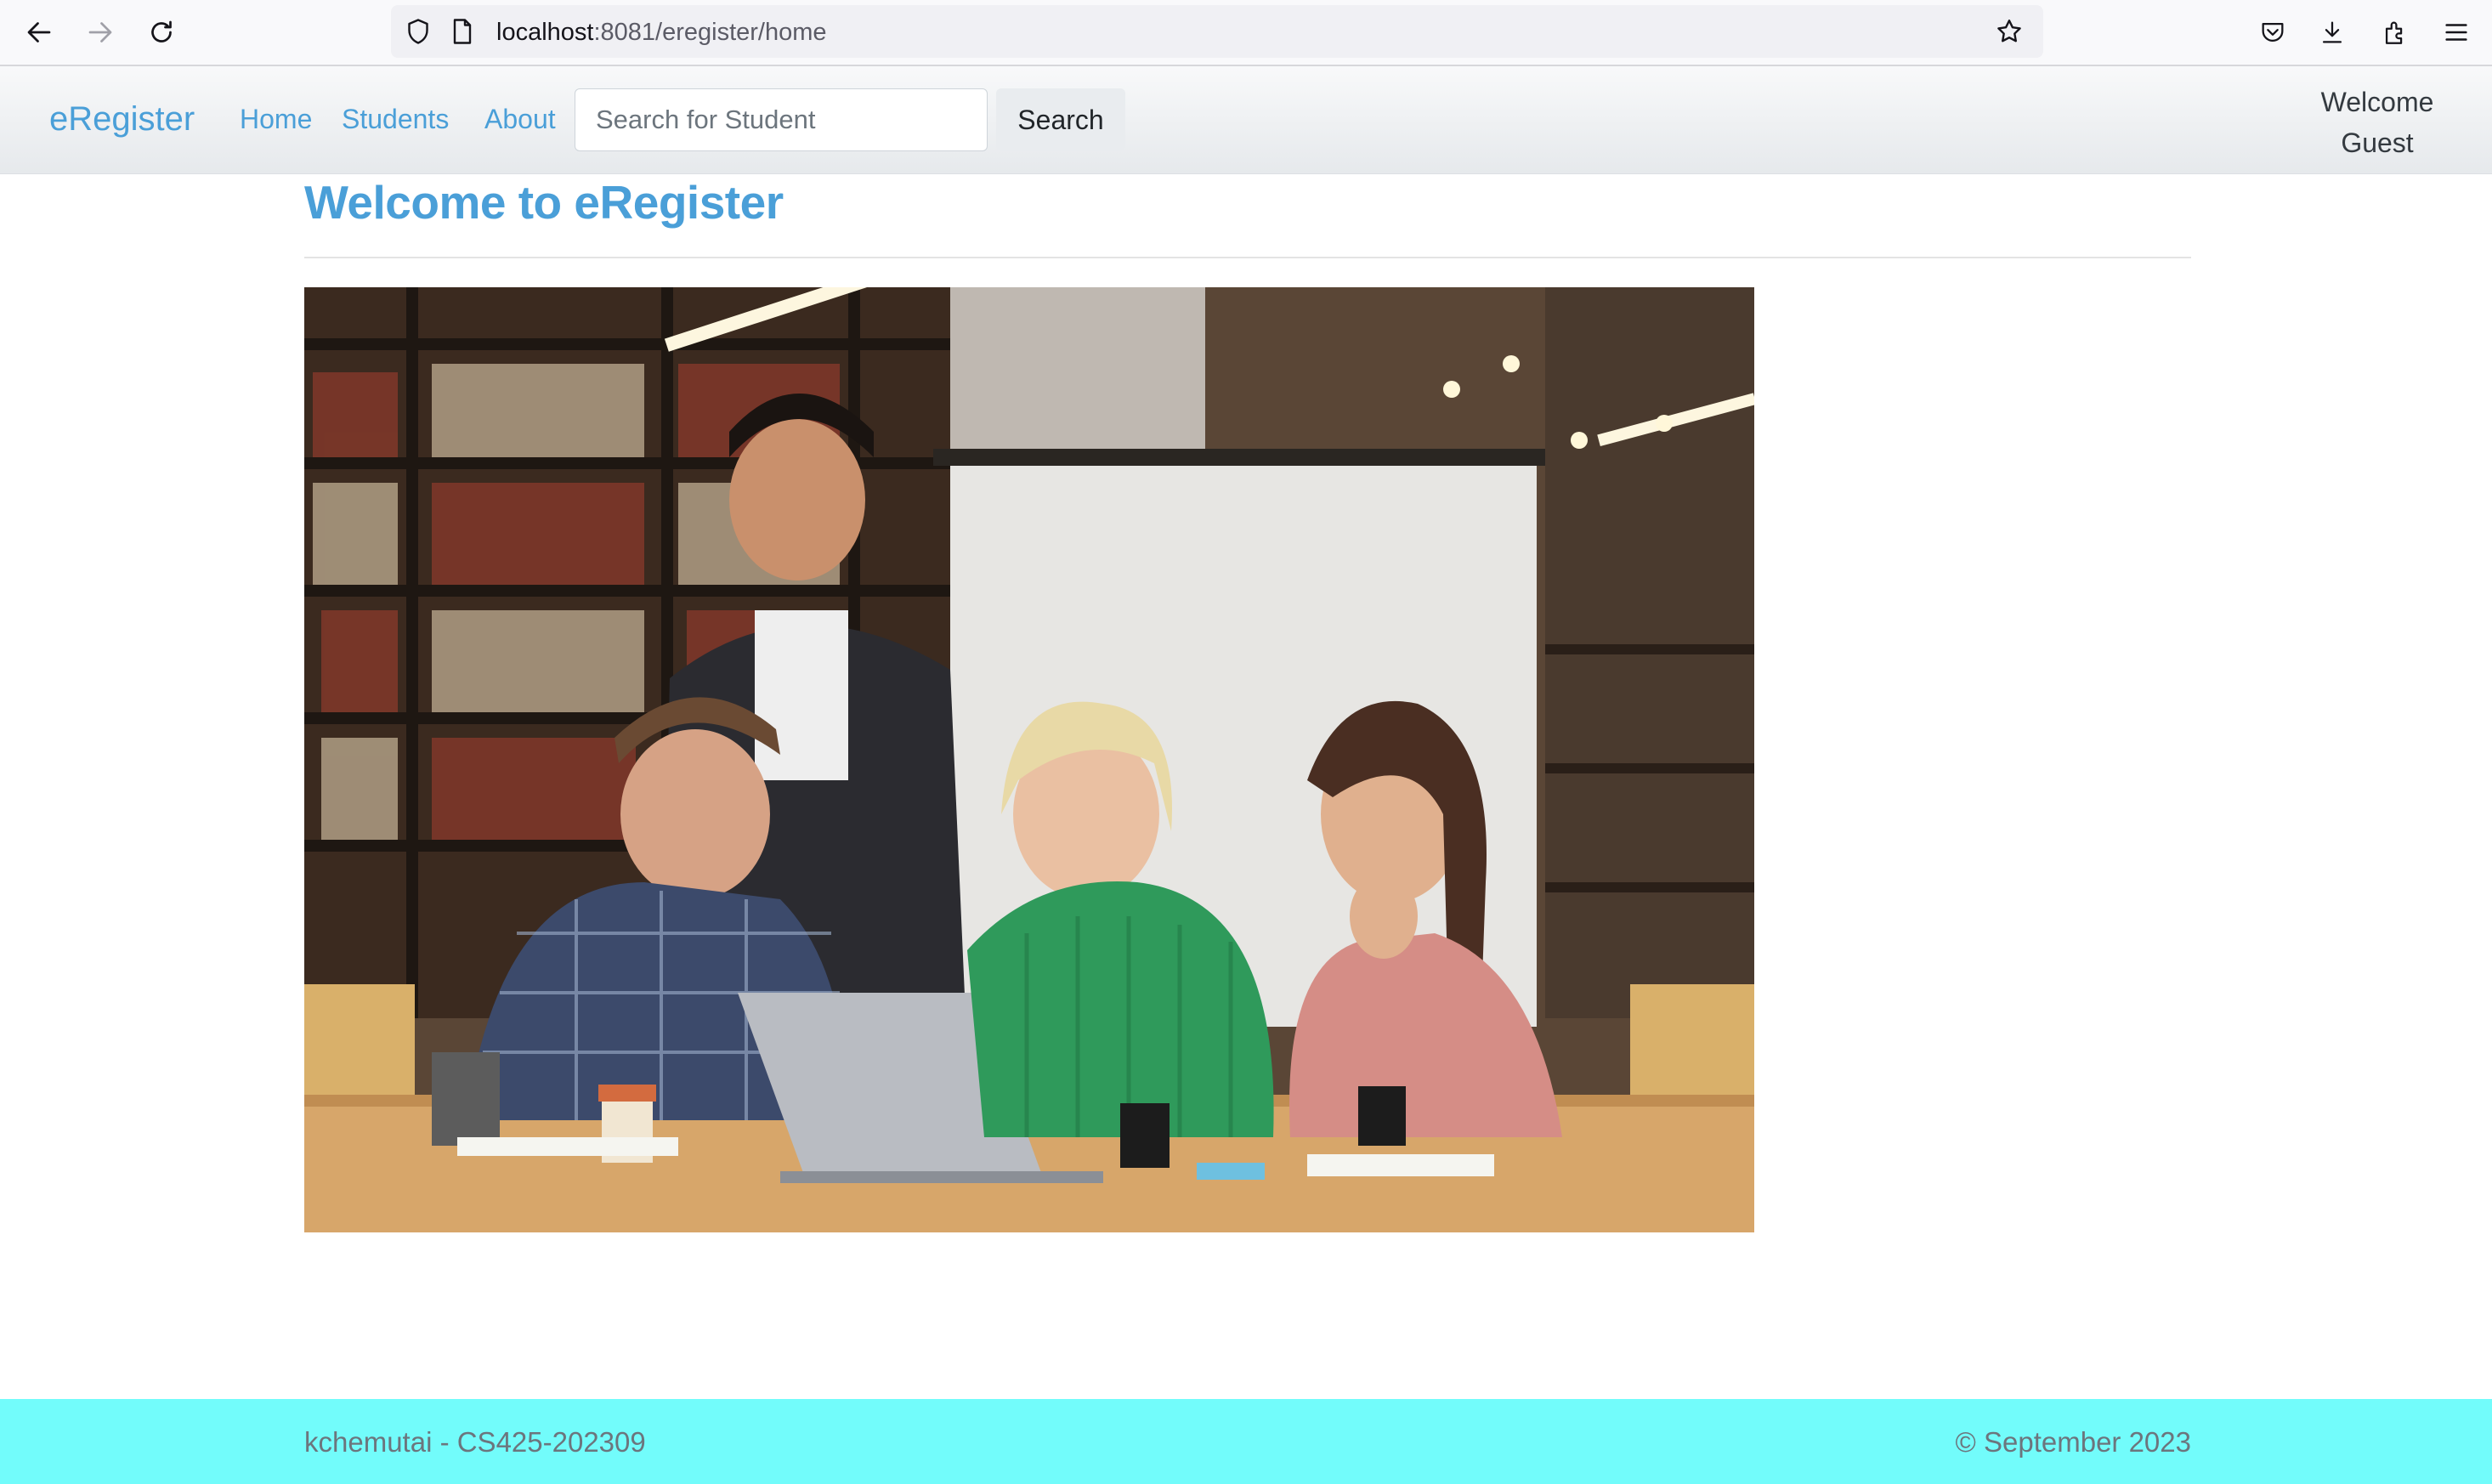 This screenshot has height=1484, width=2492. Describe the element at coordinates (2332, 32) in the screenshot. I see `download-icon` at that location.